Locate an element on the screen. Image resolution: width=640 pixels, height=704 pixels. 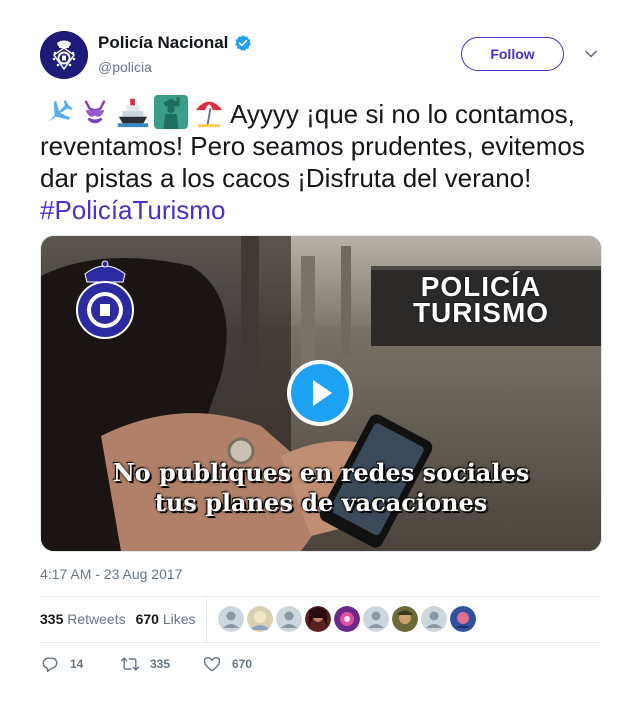
like-count: 670 is located at coordinates (242, 664).